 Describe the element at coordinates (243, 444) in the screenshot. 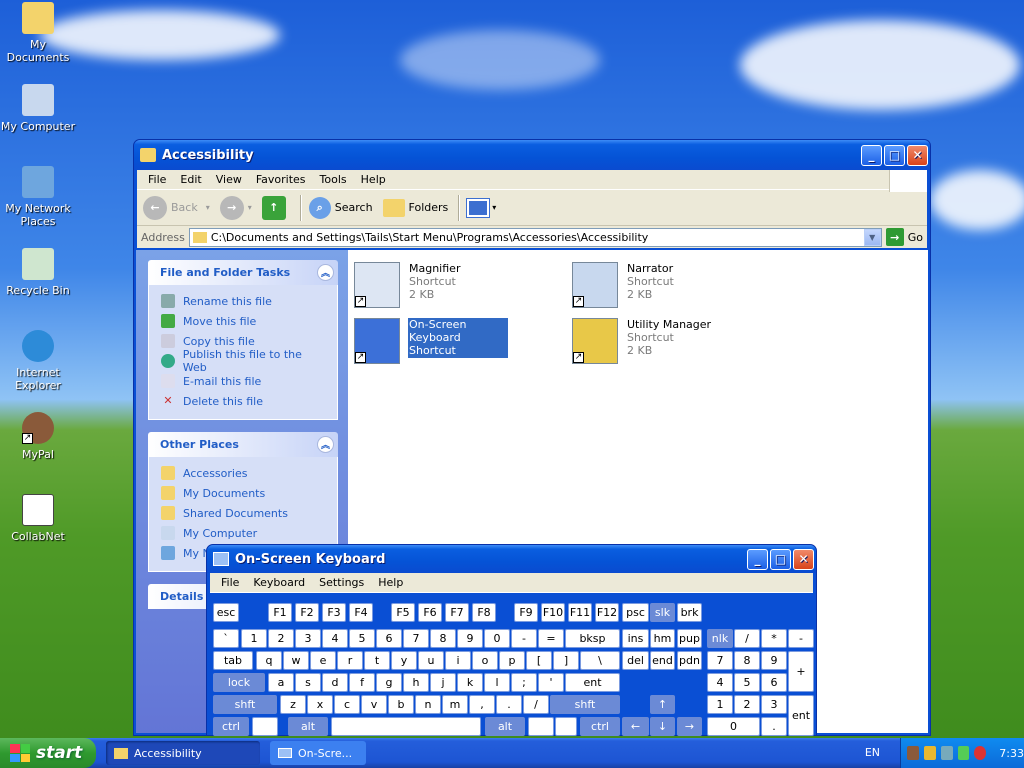

I see `panel-header: Other Places ︽` at that location.